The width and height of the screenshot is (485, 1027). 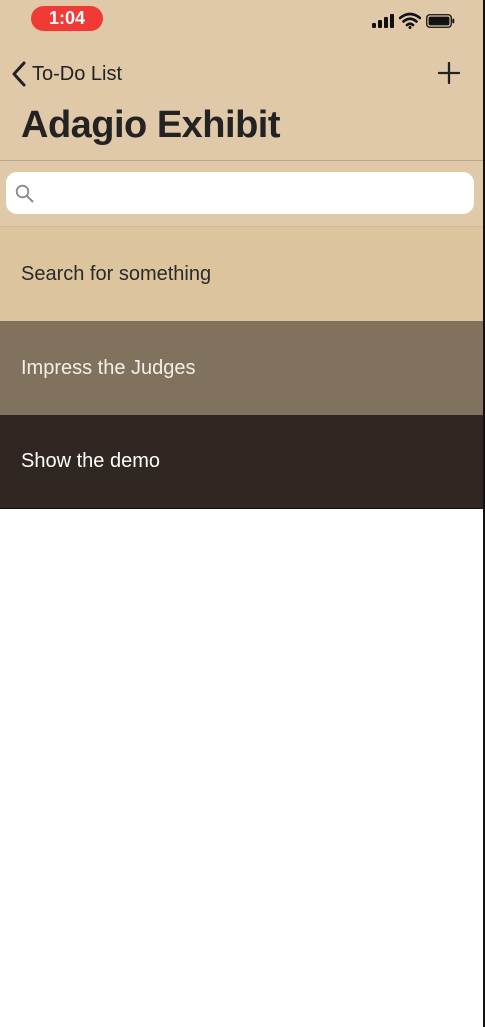 What do you see at coordinates (24, 193) in the screenshot?
I see `search-icon` at bounding box center [24, 193].